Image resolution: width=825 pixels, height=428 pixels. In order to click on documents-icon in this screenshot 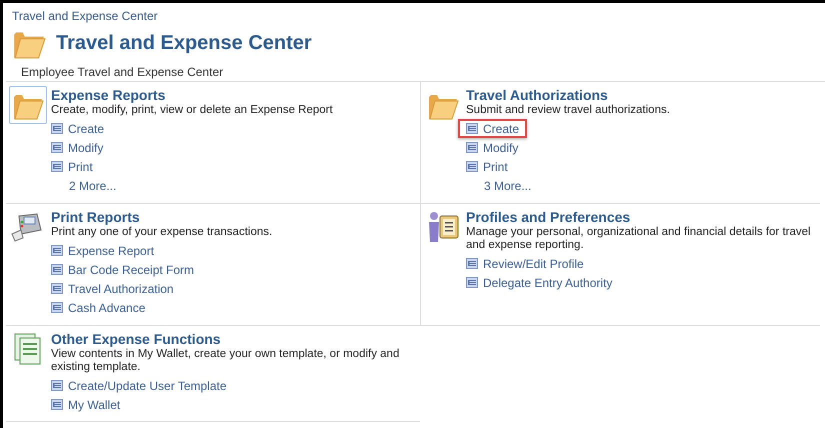, I will do `click(28, 349)`.